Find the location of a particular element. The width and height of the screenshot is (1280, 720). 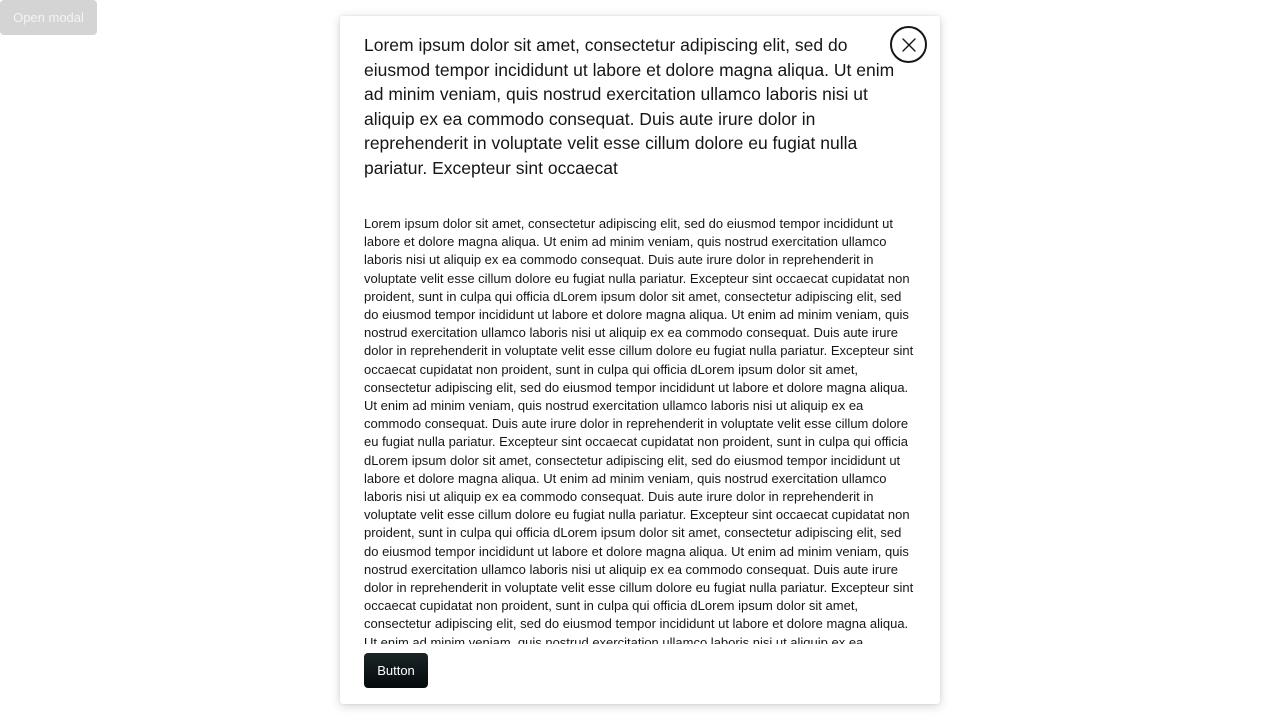

close-button is located at coordinates (908, 44).